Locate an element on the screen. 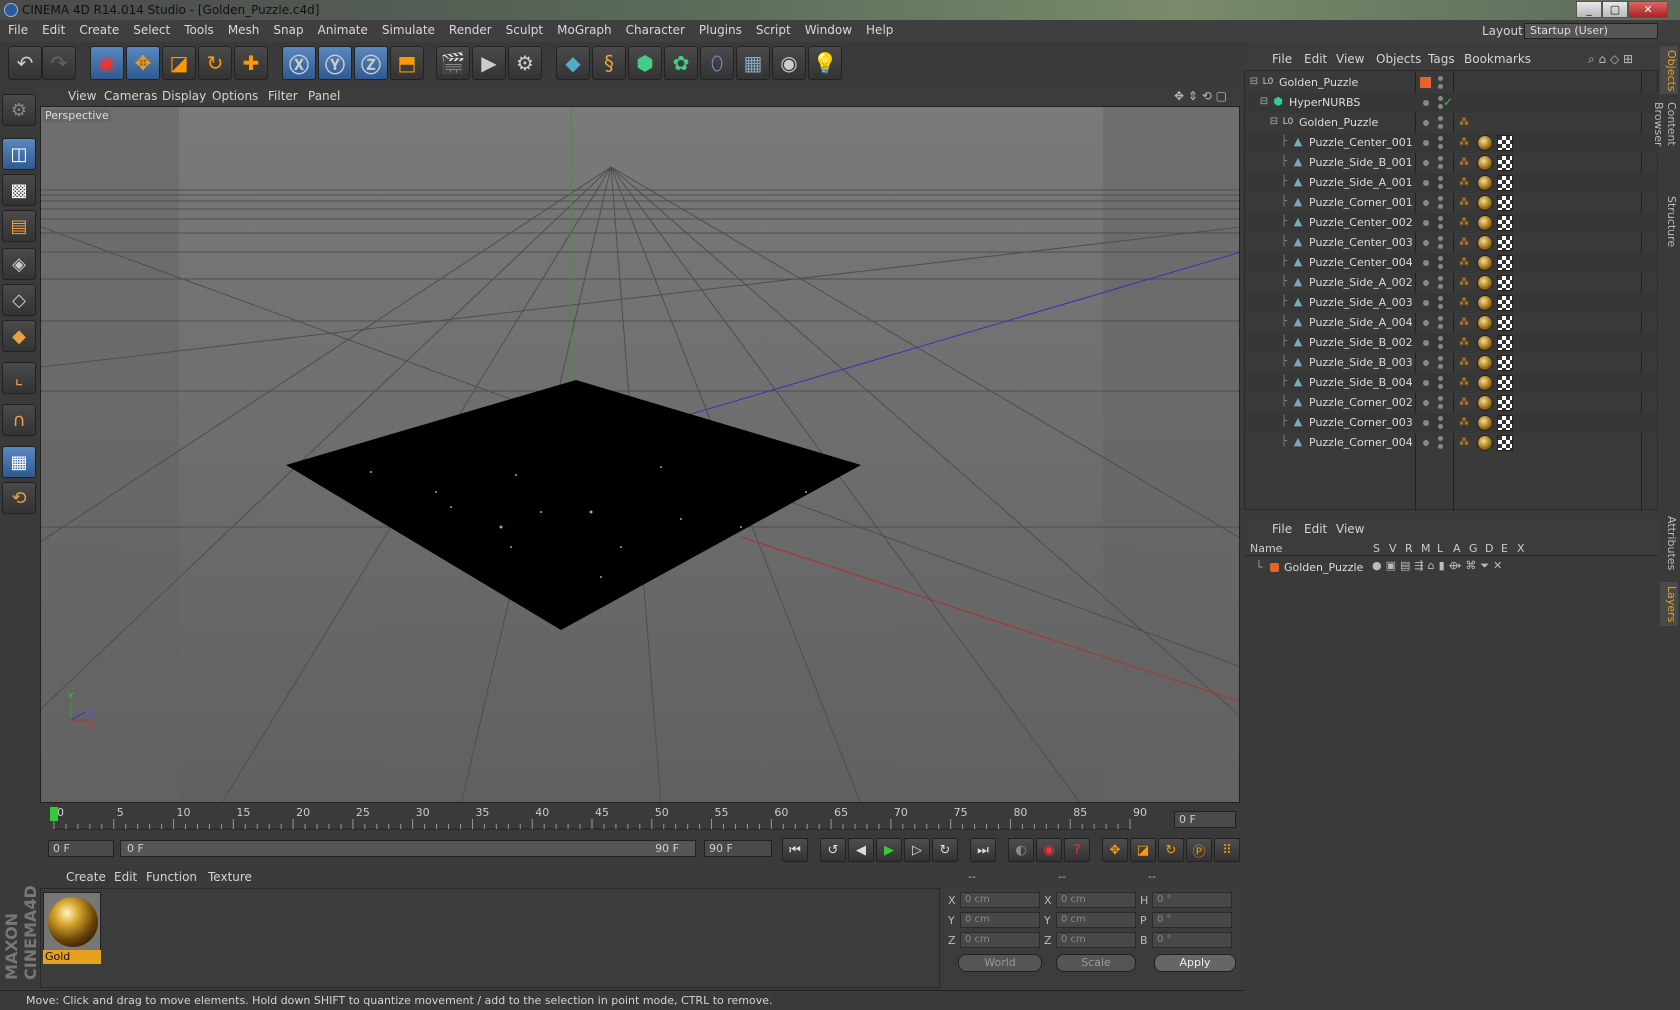  layer-flag-icons: ●▣▤⇶⌂▮⟴⌘⏷✕ is located at coordinates (1439, 566).